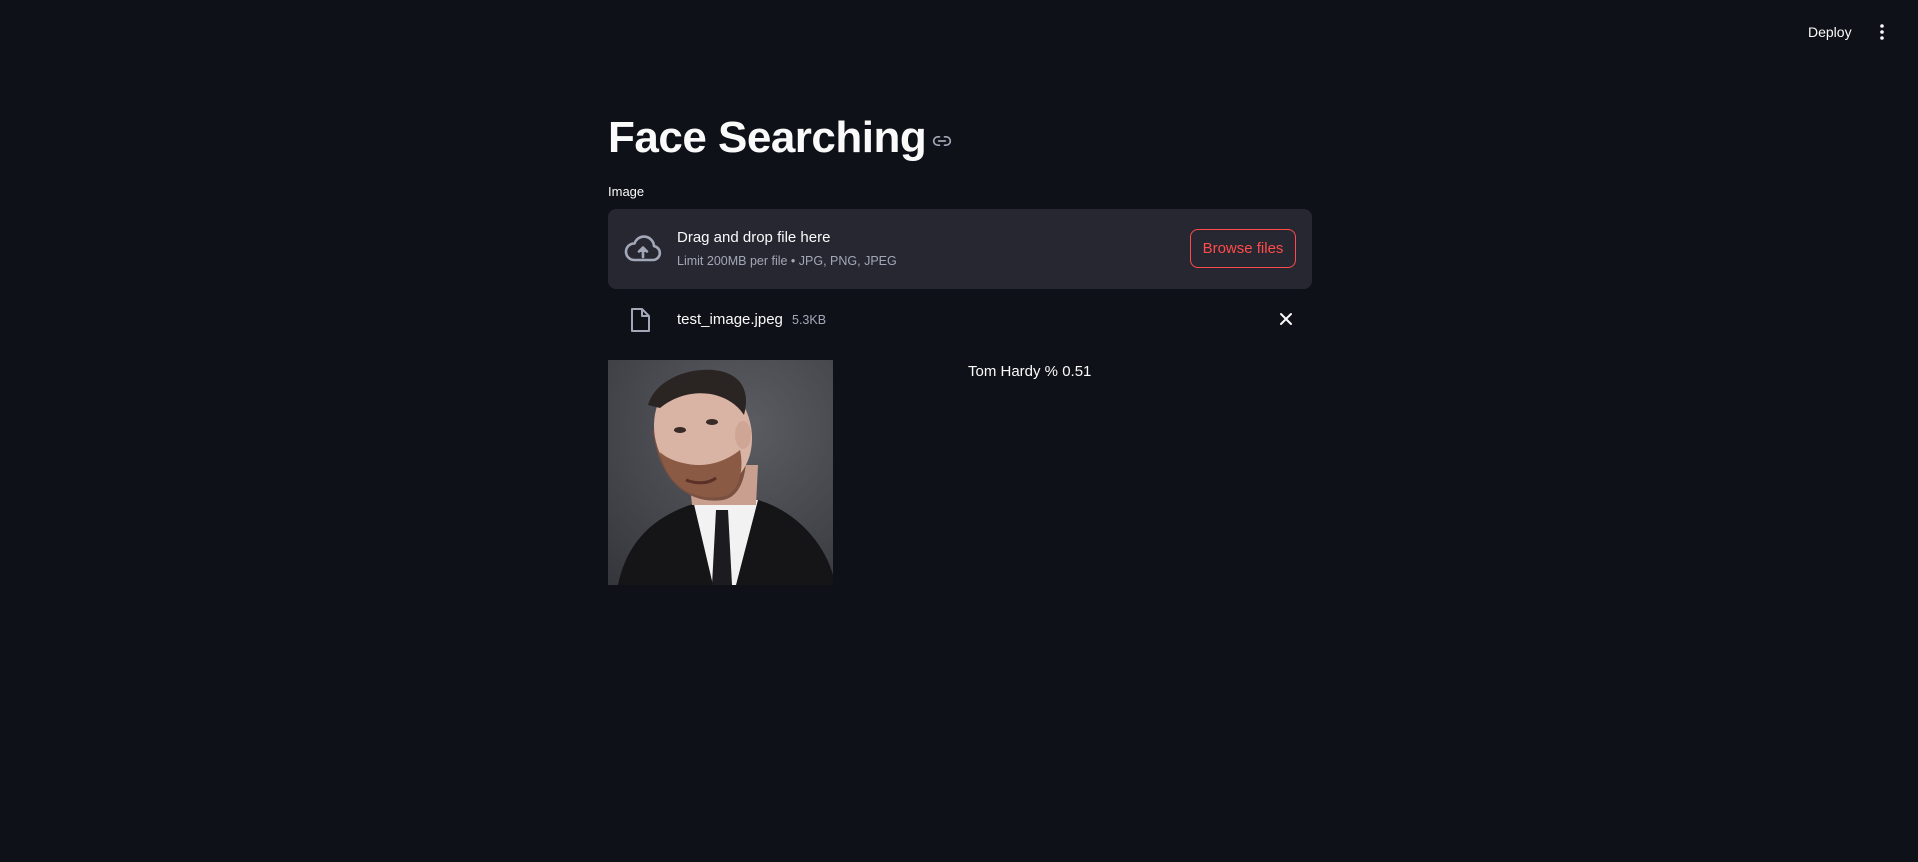  Describe the element at coordinates (626, 191) in the screenshot. I see `uploader-label: Image` at that location.